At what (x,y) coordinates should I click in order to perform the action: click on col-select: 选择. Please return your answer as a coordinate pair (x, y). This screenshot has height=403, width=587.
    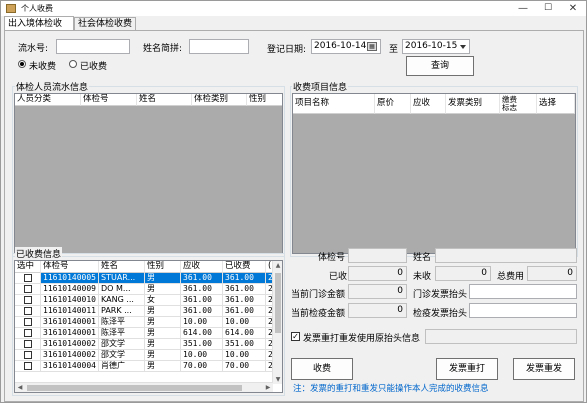
    Looking at the image, I should click on (556, 104).